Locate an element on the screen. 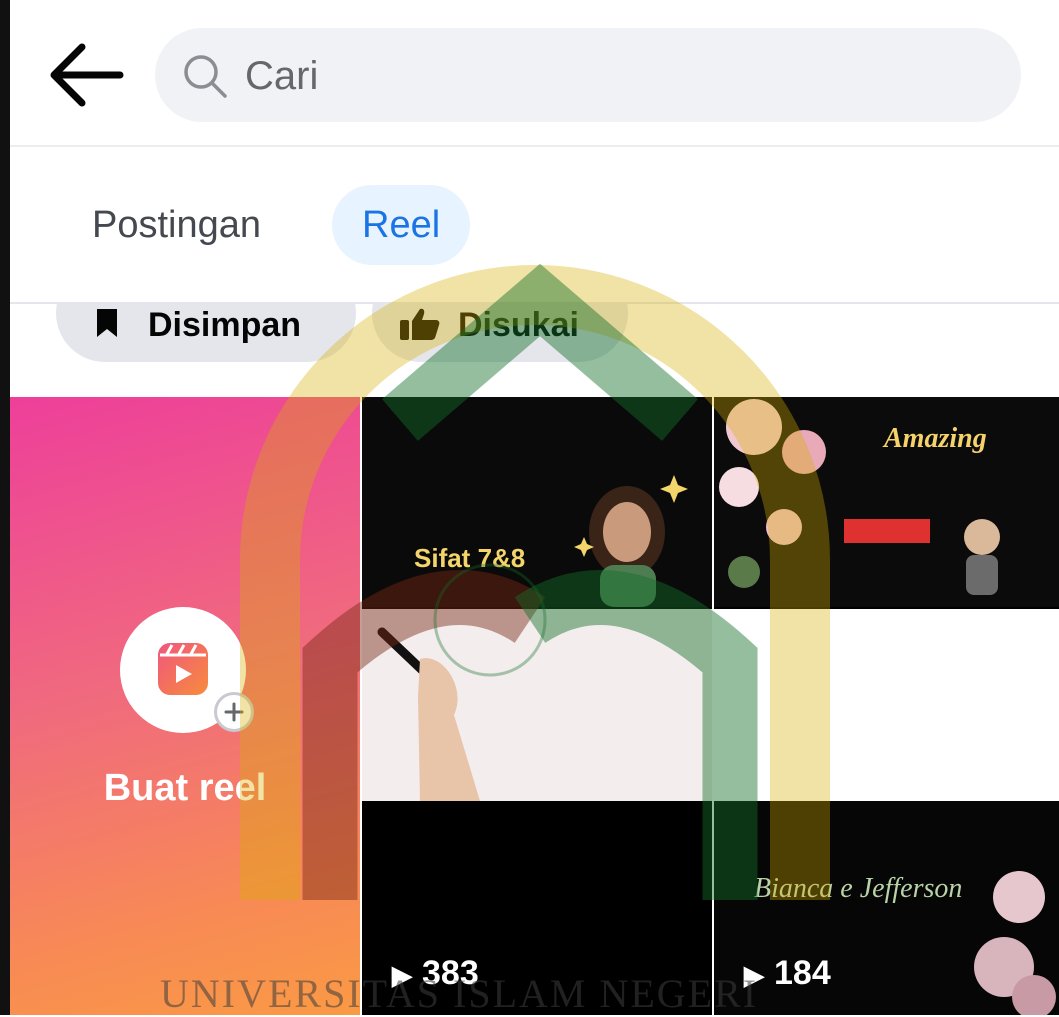 The image size is (1059, 1017). plus-badge is located at coordinates (234, 712).